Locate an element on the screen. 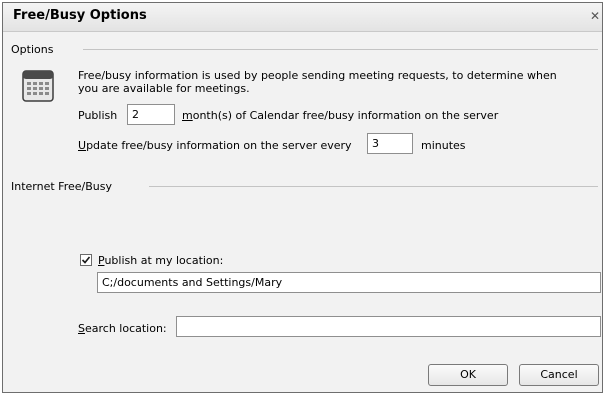 This screenshot has height=395, width=605. checkmark-icon is located at coordinates (86, 260).